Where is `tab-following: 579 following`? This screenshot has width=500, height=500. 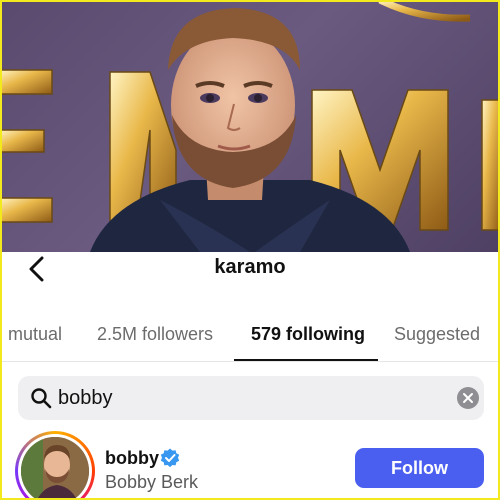 tab-following: 579 following is located at coordinates (308, 335).